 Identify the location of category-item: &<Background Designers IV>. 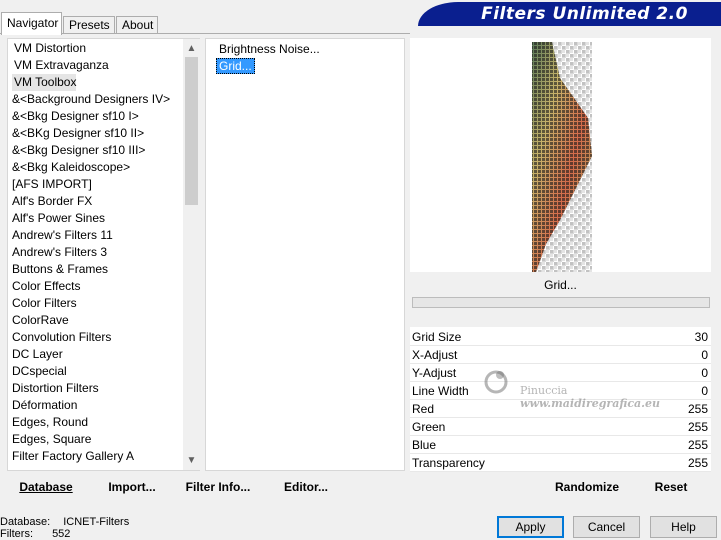
(90, 99).